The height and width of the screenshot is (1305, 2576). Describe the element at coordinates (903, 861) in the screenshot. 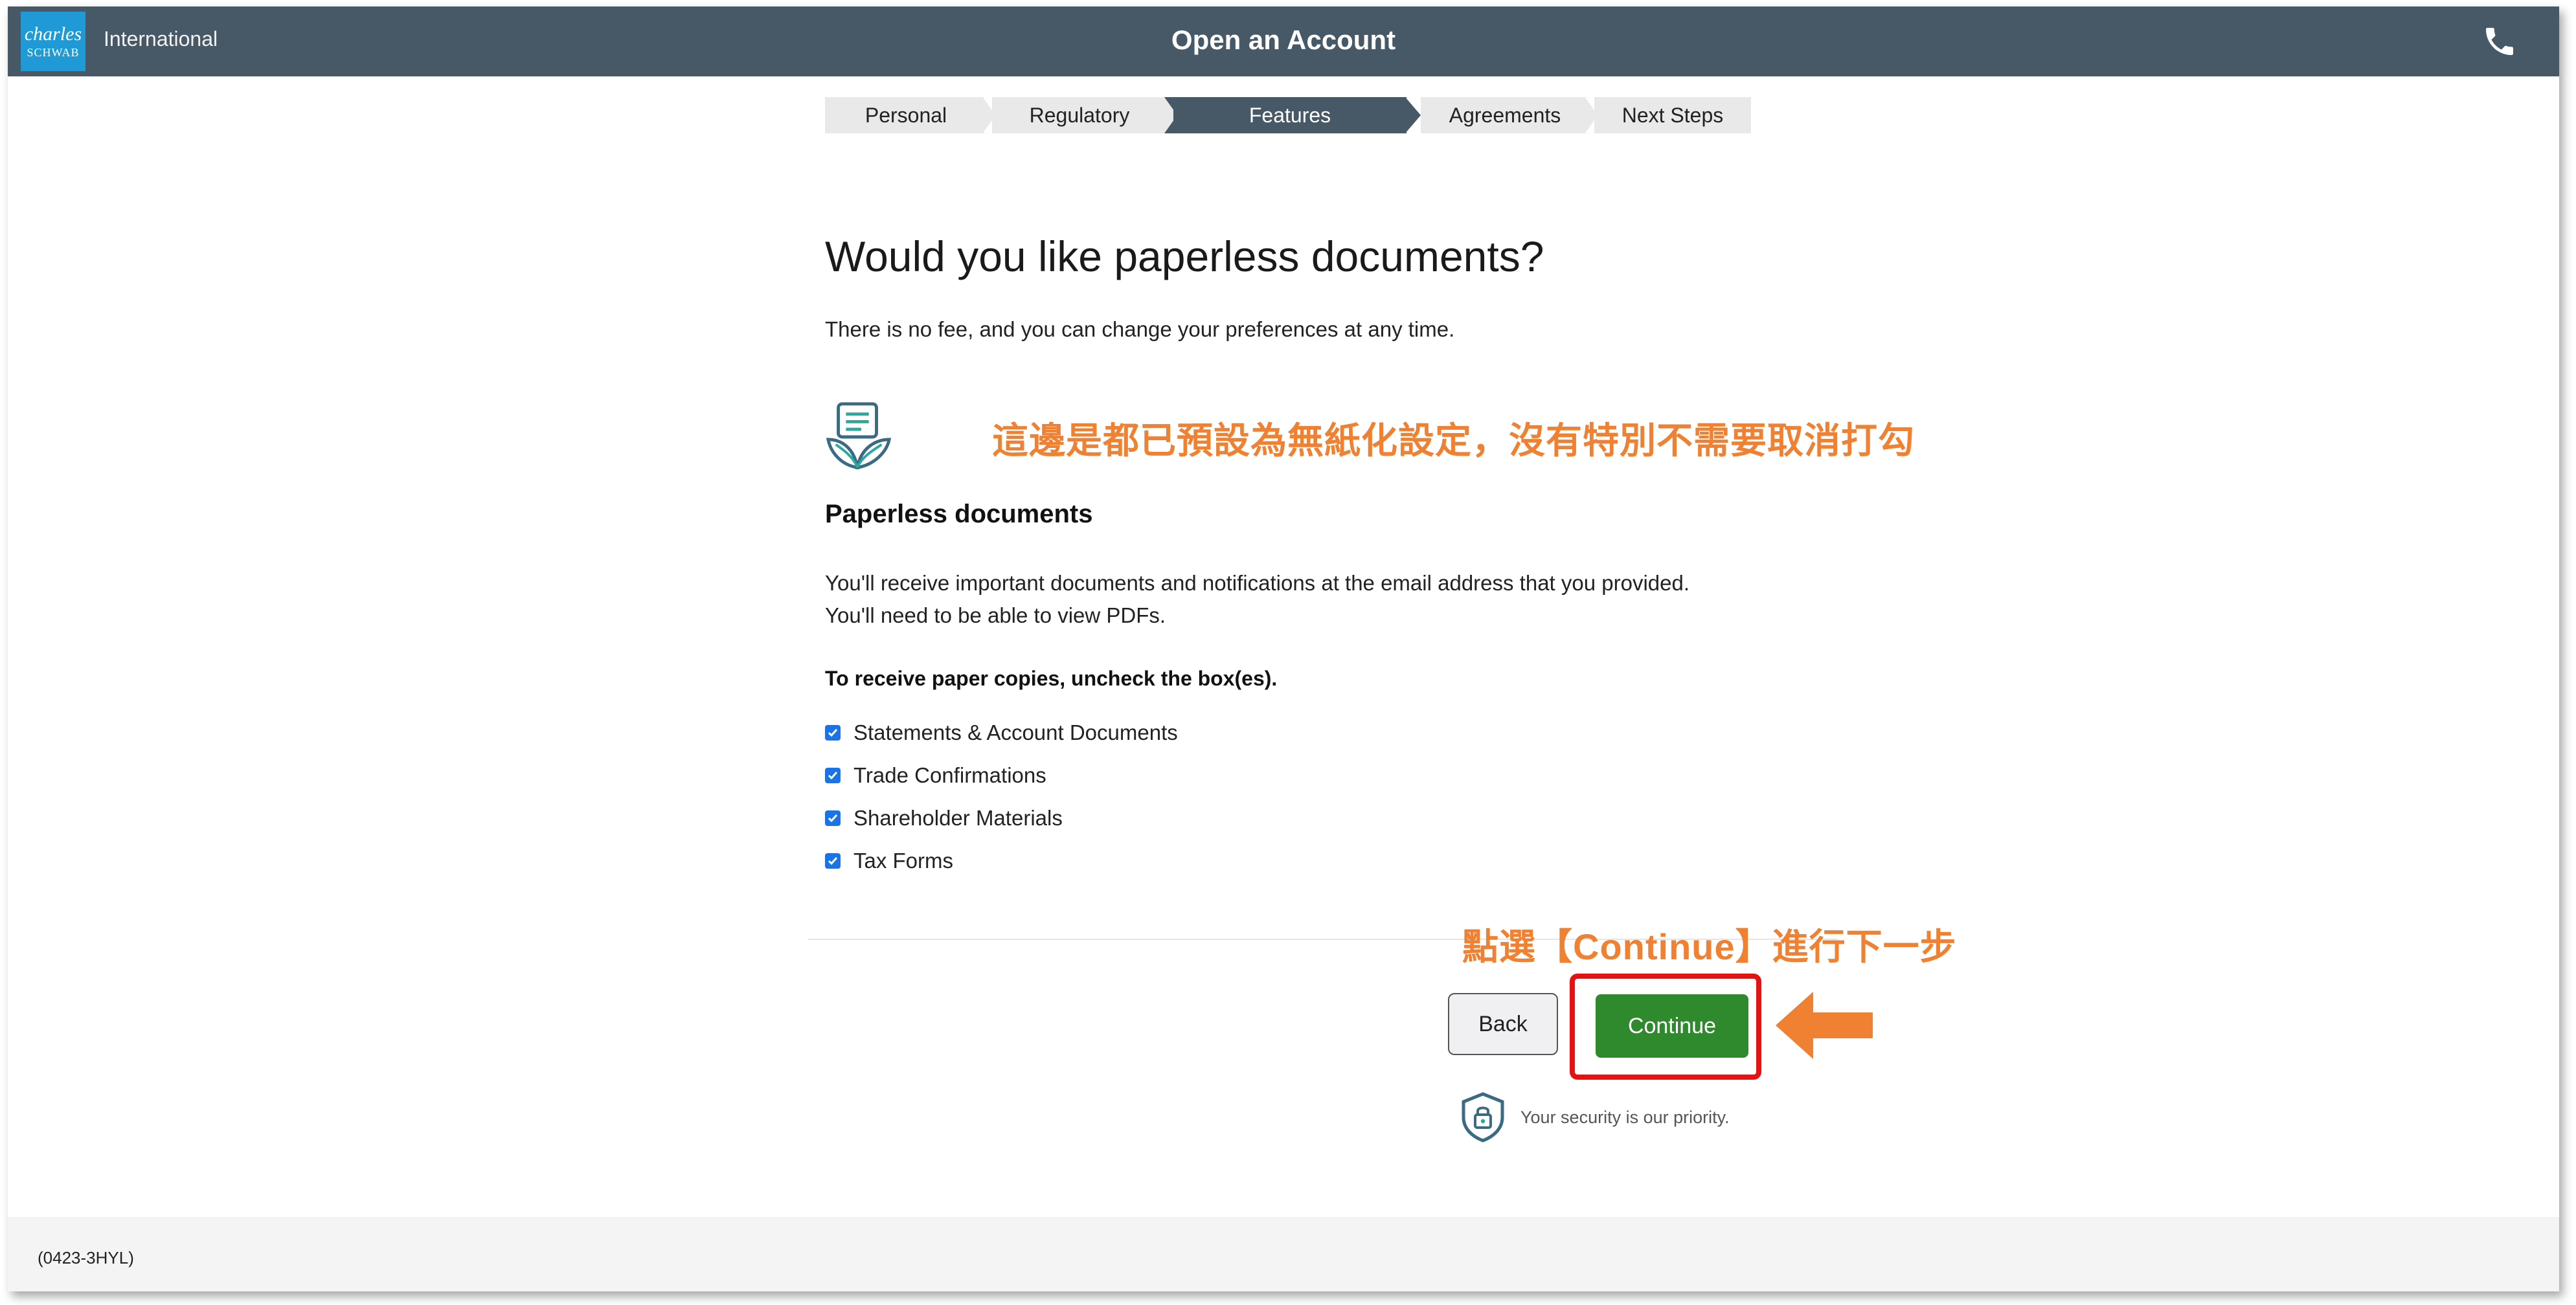

I see `checkbox-label: Tax Forms` at that location.